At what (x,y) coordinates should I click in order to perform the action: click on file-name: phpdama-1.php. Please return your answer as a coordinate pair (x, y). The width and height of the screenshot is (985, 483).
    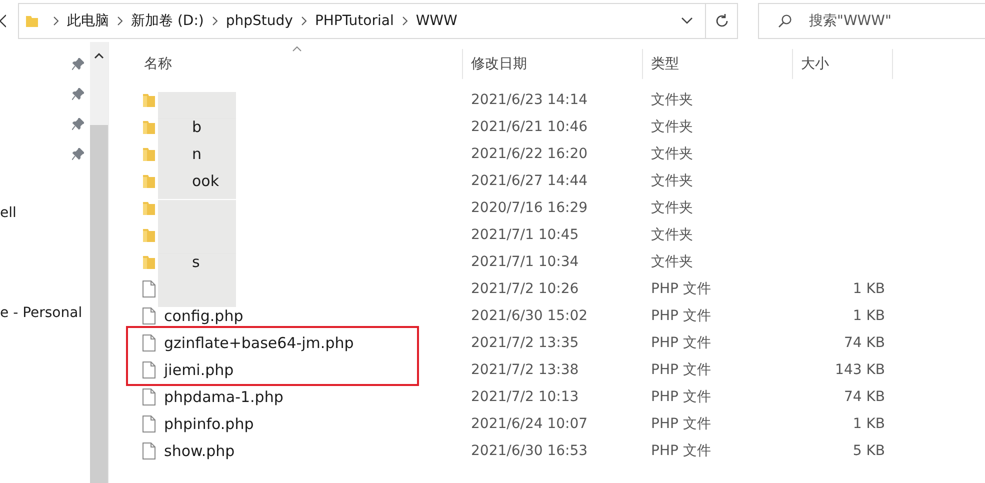
    Looking at the image, I should click on (224, 397).